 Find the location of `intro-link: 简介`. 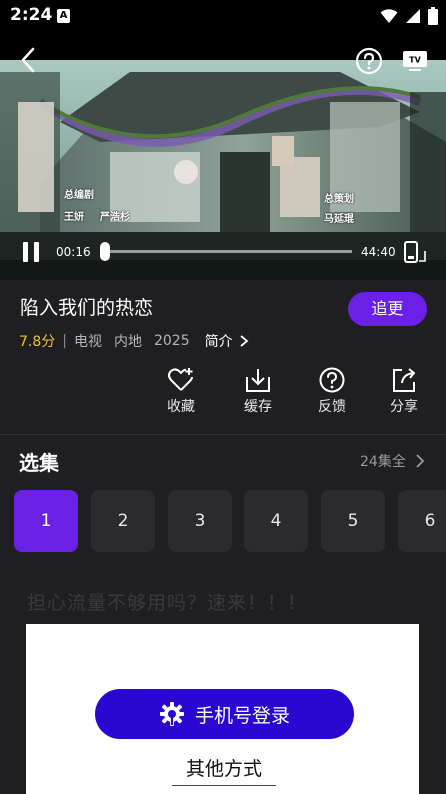

intro-link: 简介 is located at coordinates (228, 341).